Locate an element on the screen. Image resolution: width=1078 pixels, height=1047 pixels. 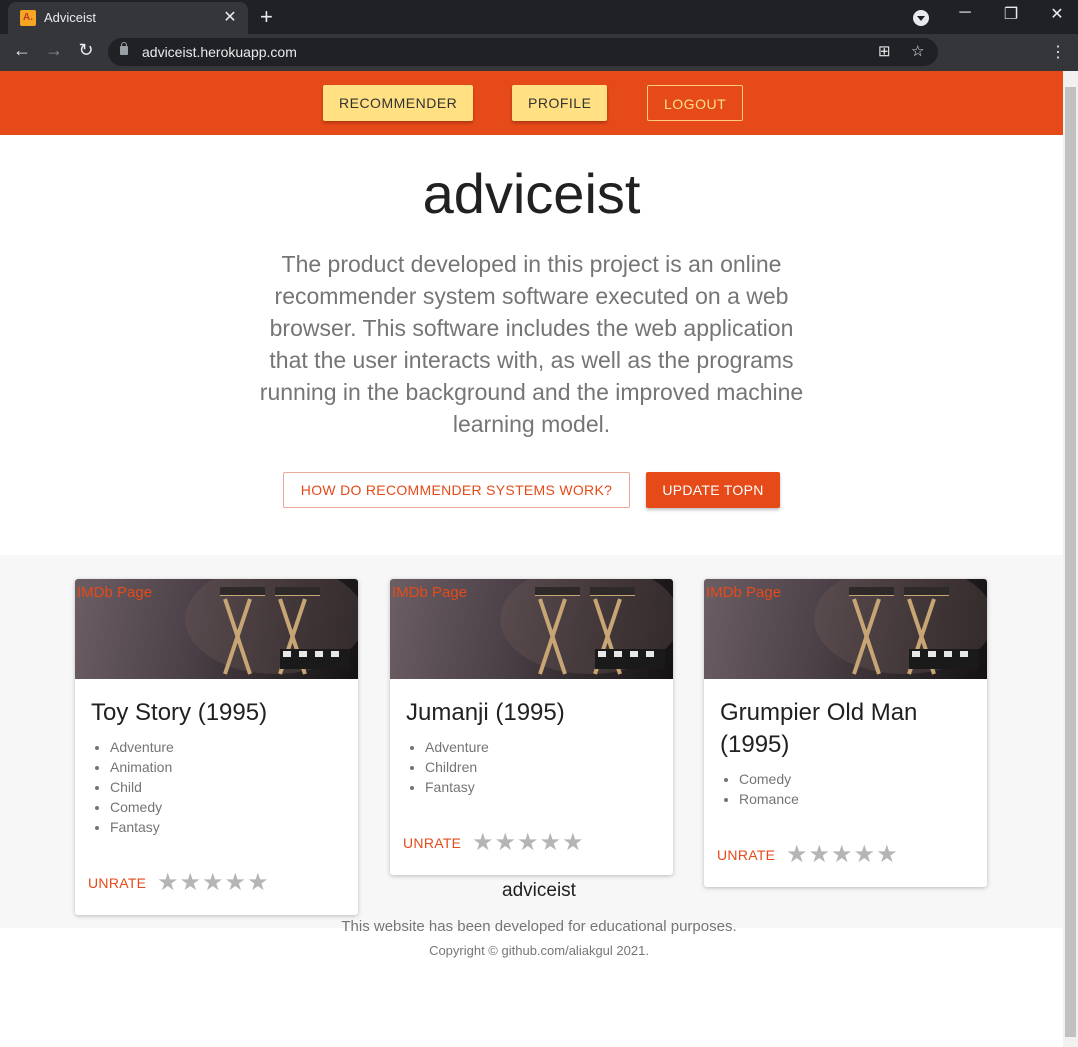
recommender-button: RECOMMENDER is located at coordinates (398, 103).